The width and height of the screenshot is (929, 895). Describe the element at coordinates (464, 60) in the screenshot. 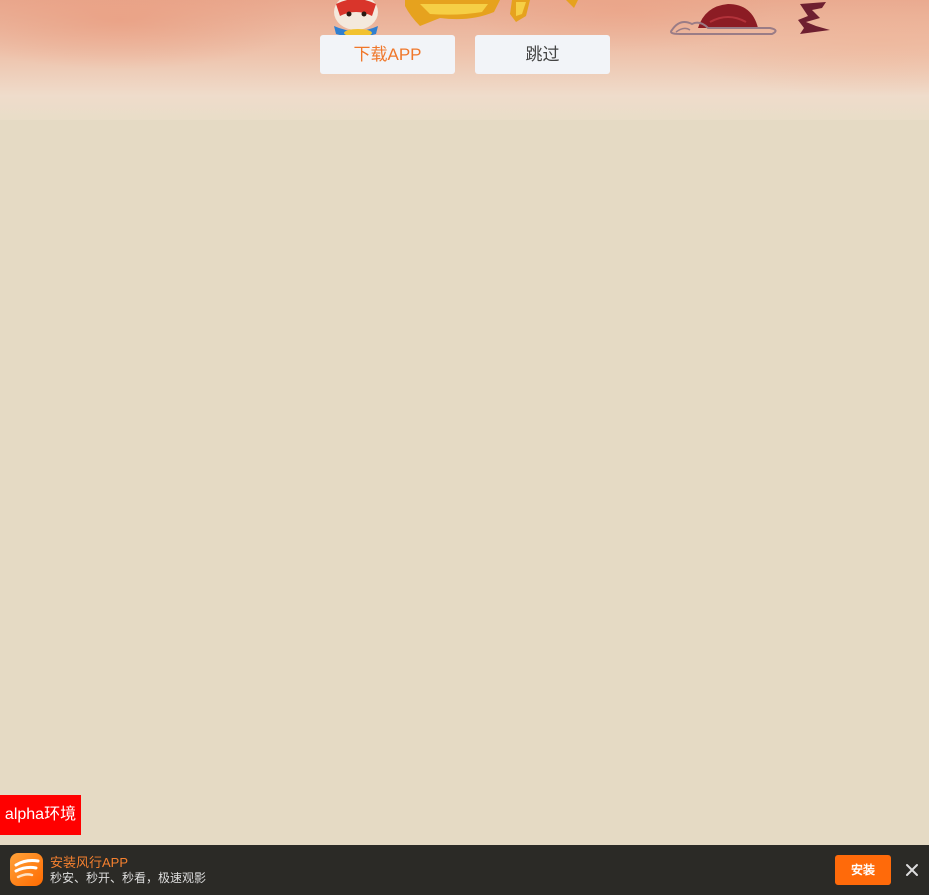

I see `splash-banner: 下载APP 跳过` at that location.